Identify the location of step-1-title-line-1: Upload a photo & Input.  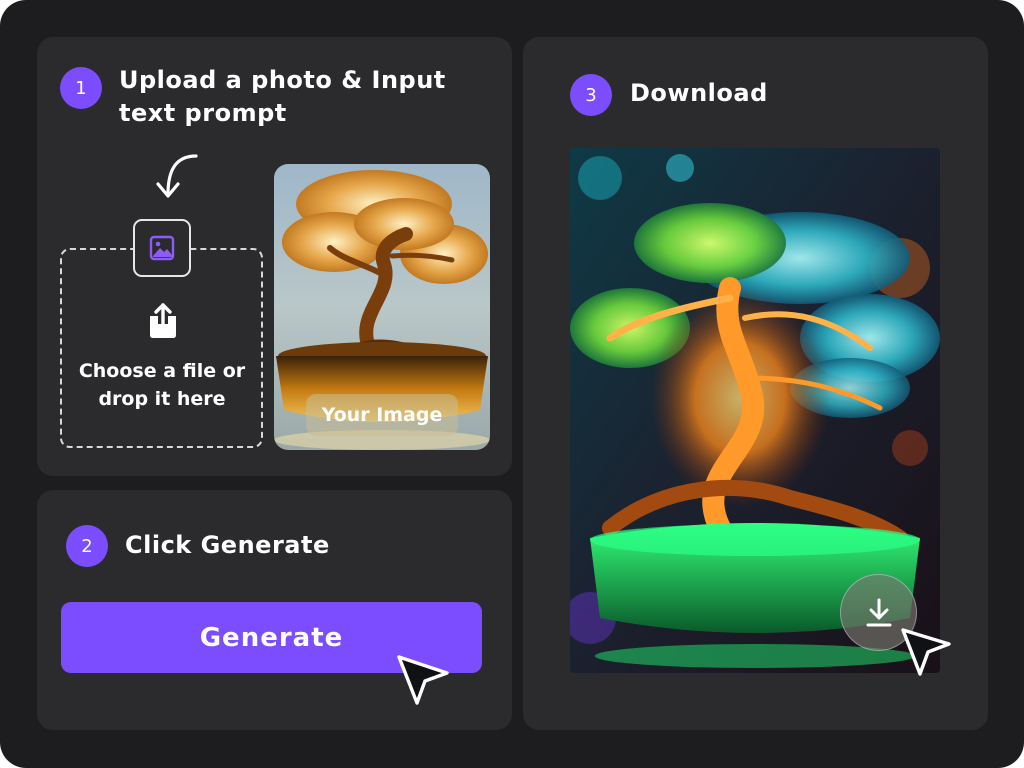
(282, 80).